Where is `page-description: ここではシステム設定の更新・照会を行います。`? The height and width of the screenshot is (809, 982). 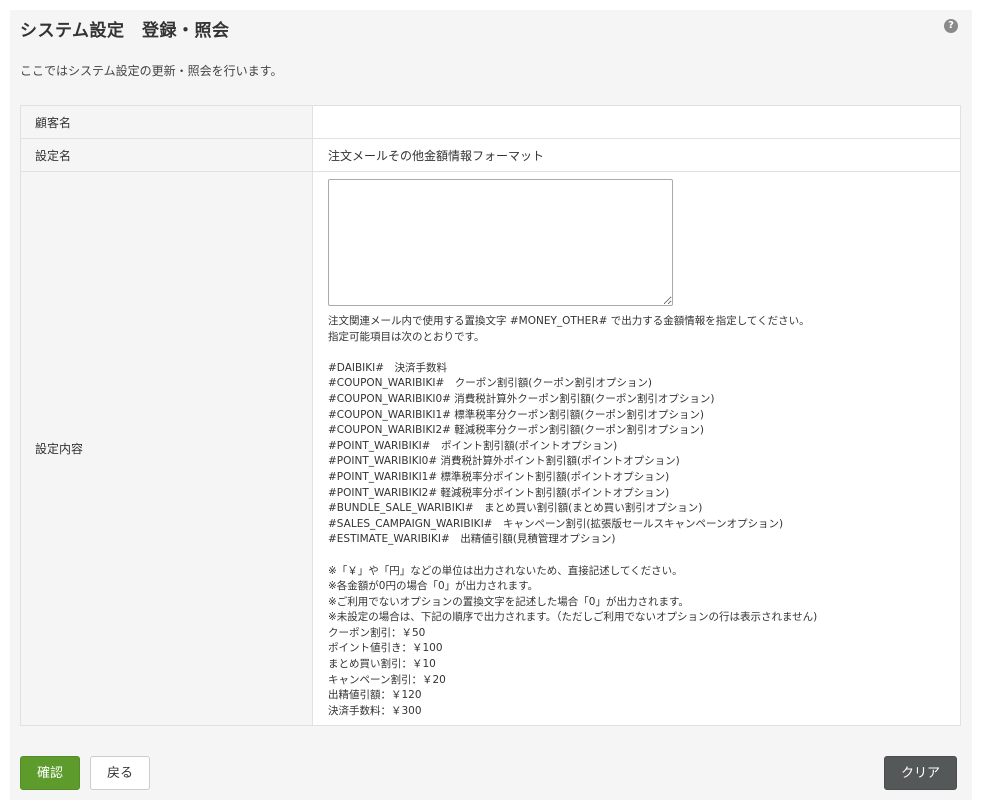
page-description: ここではシステム設定の更新・照会を行います。 is located at coordinates (151, 71).